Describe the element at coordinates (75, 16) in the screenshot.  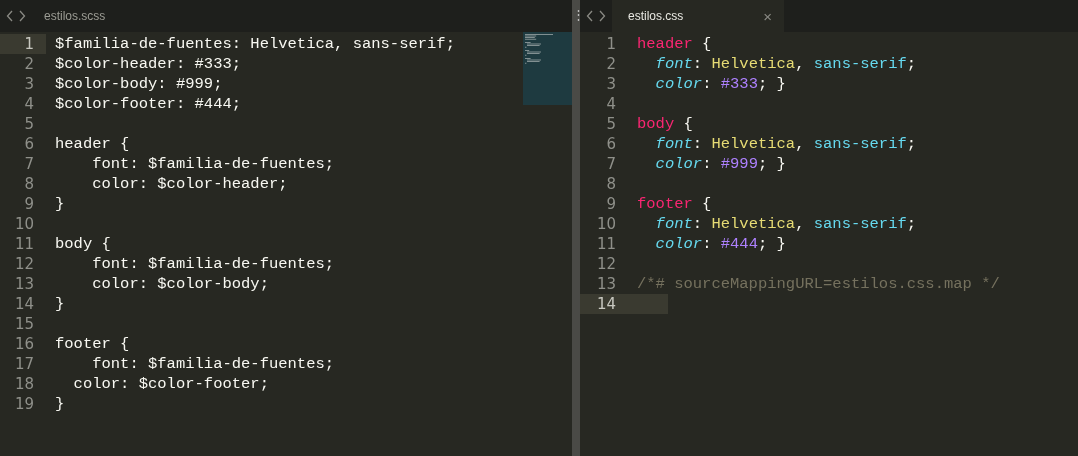
I see `file-tab: estilos.scss` at that location.